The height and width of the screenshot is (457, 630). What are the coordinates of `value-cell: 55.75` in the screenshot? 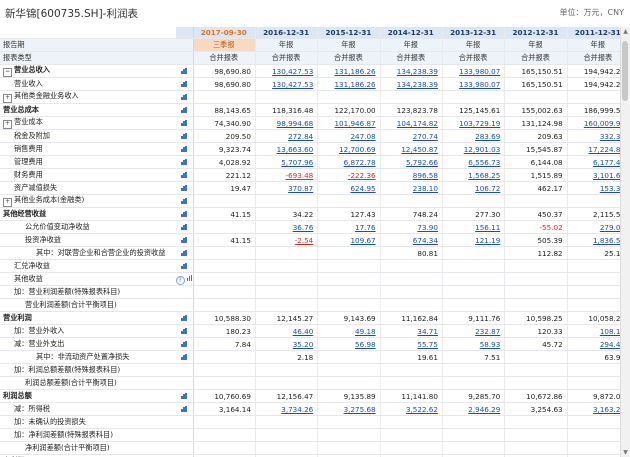 It's located at (411, 344).